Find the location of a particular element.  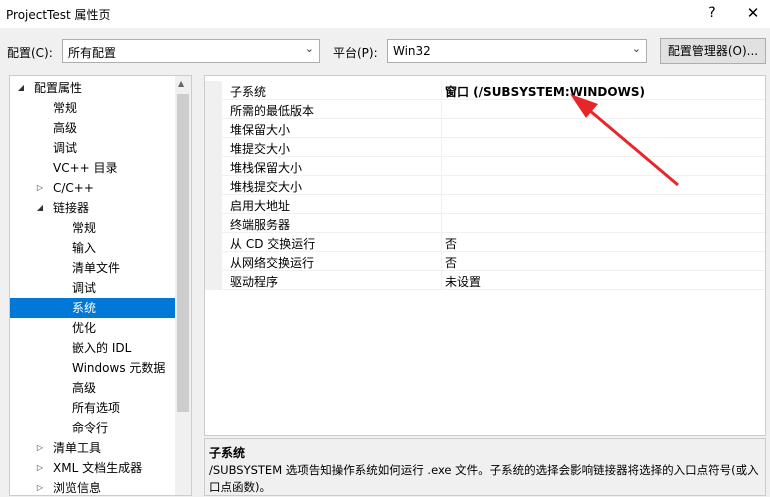

scrollbar-thumb is located at coordinates (183, 253).